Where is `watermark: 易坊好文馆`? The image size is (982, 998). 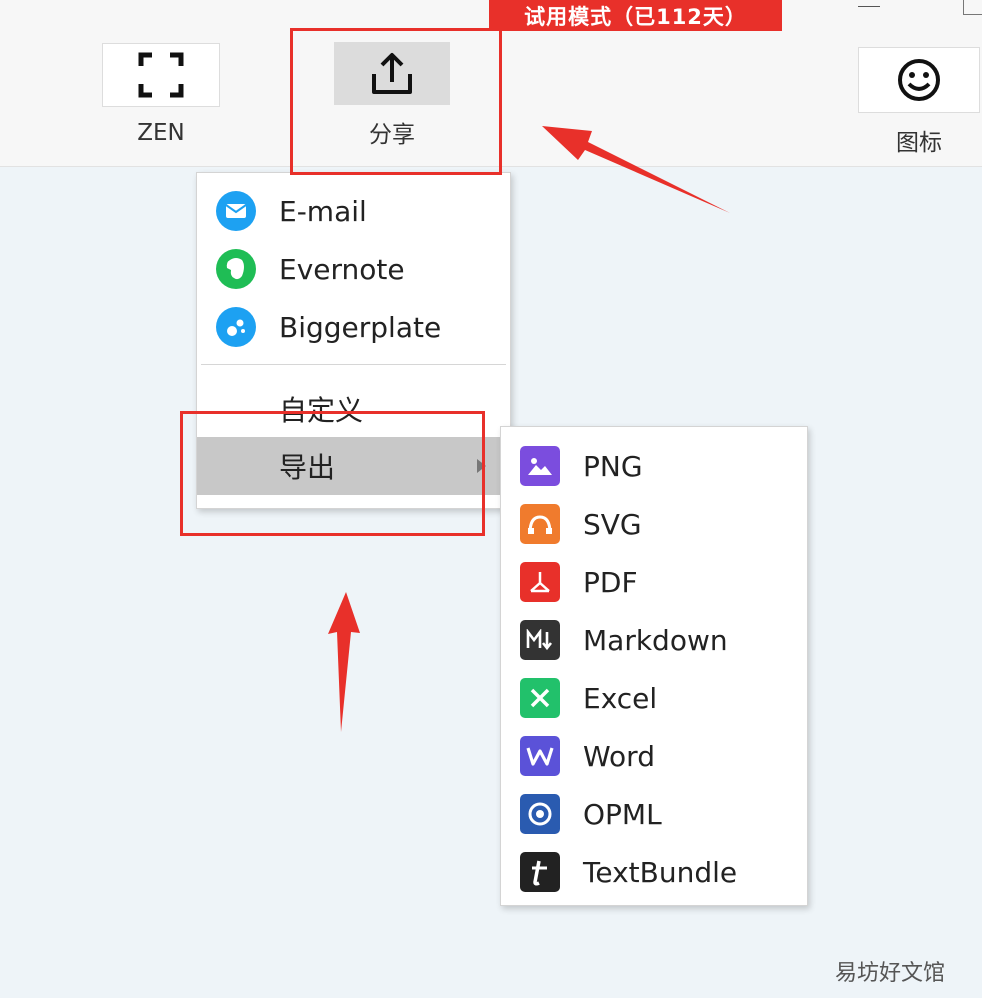 watermark: 易坊好文馆 is located at coordinates (890, 973).